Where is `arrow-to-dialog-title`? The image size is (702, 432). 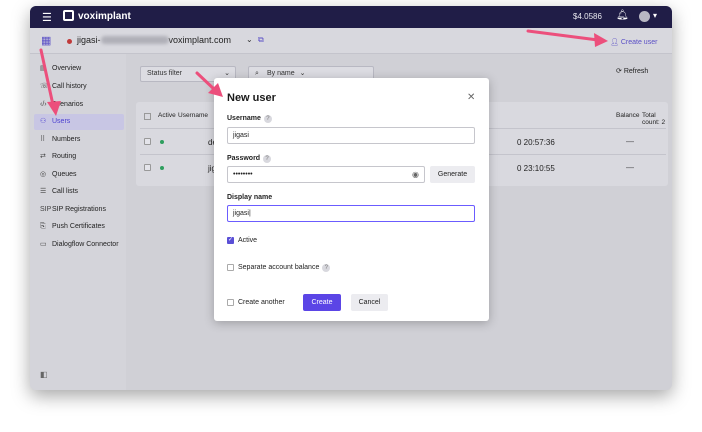 arrow-to-dialog-title is located at coordinates (209, 84).